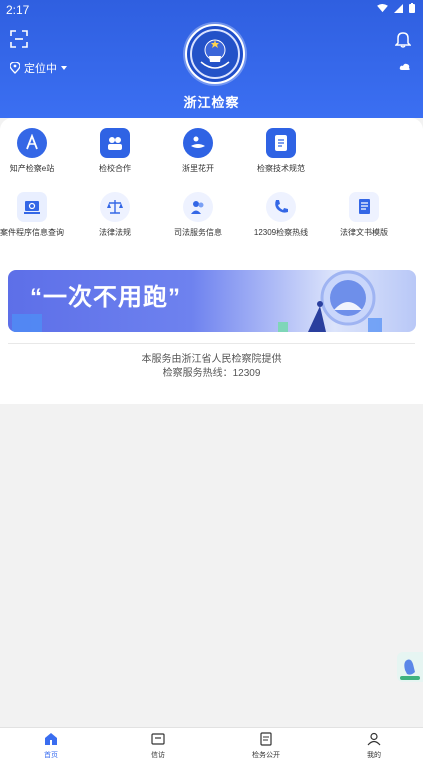 Image resolution: width=423 pixels, height=762 pixels. Describe the element at coordinates (412, 8) in the screenshot. I see `battery-icon` at that location.